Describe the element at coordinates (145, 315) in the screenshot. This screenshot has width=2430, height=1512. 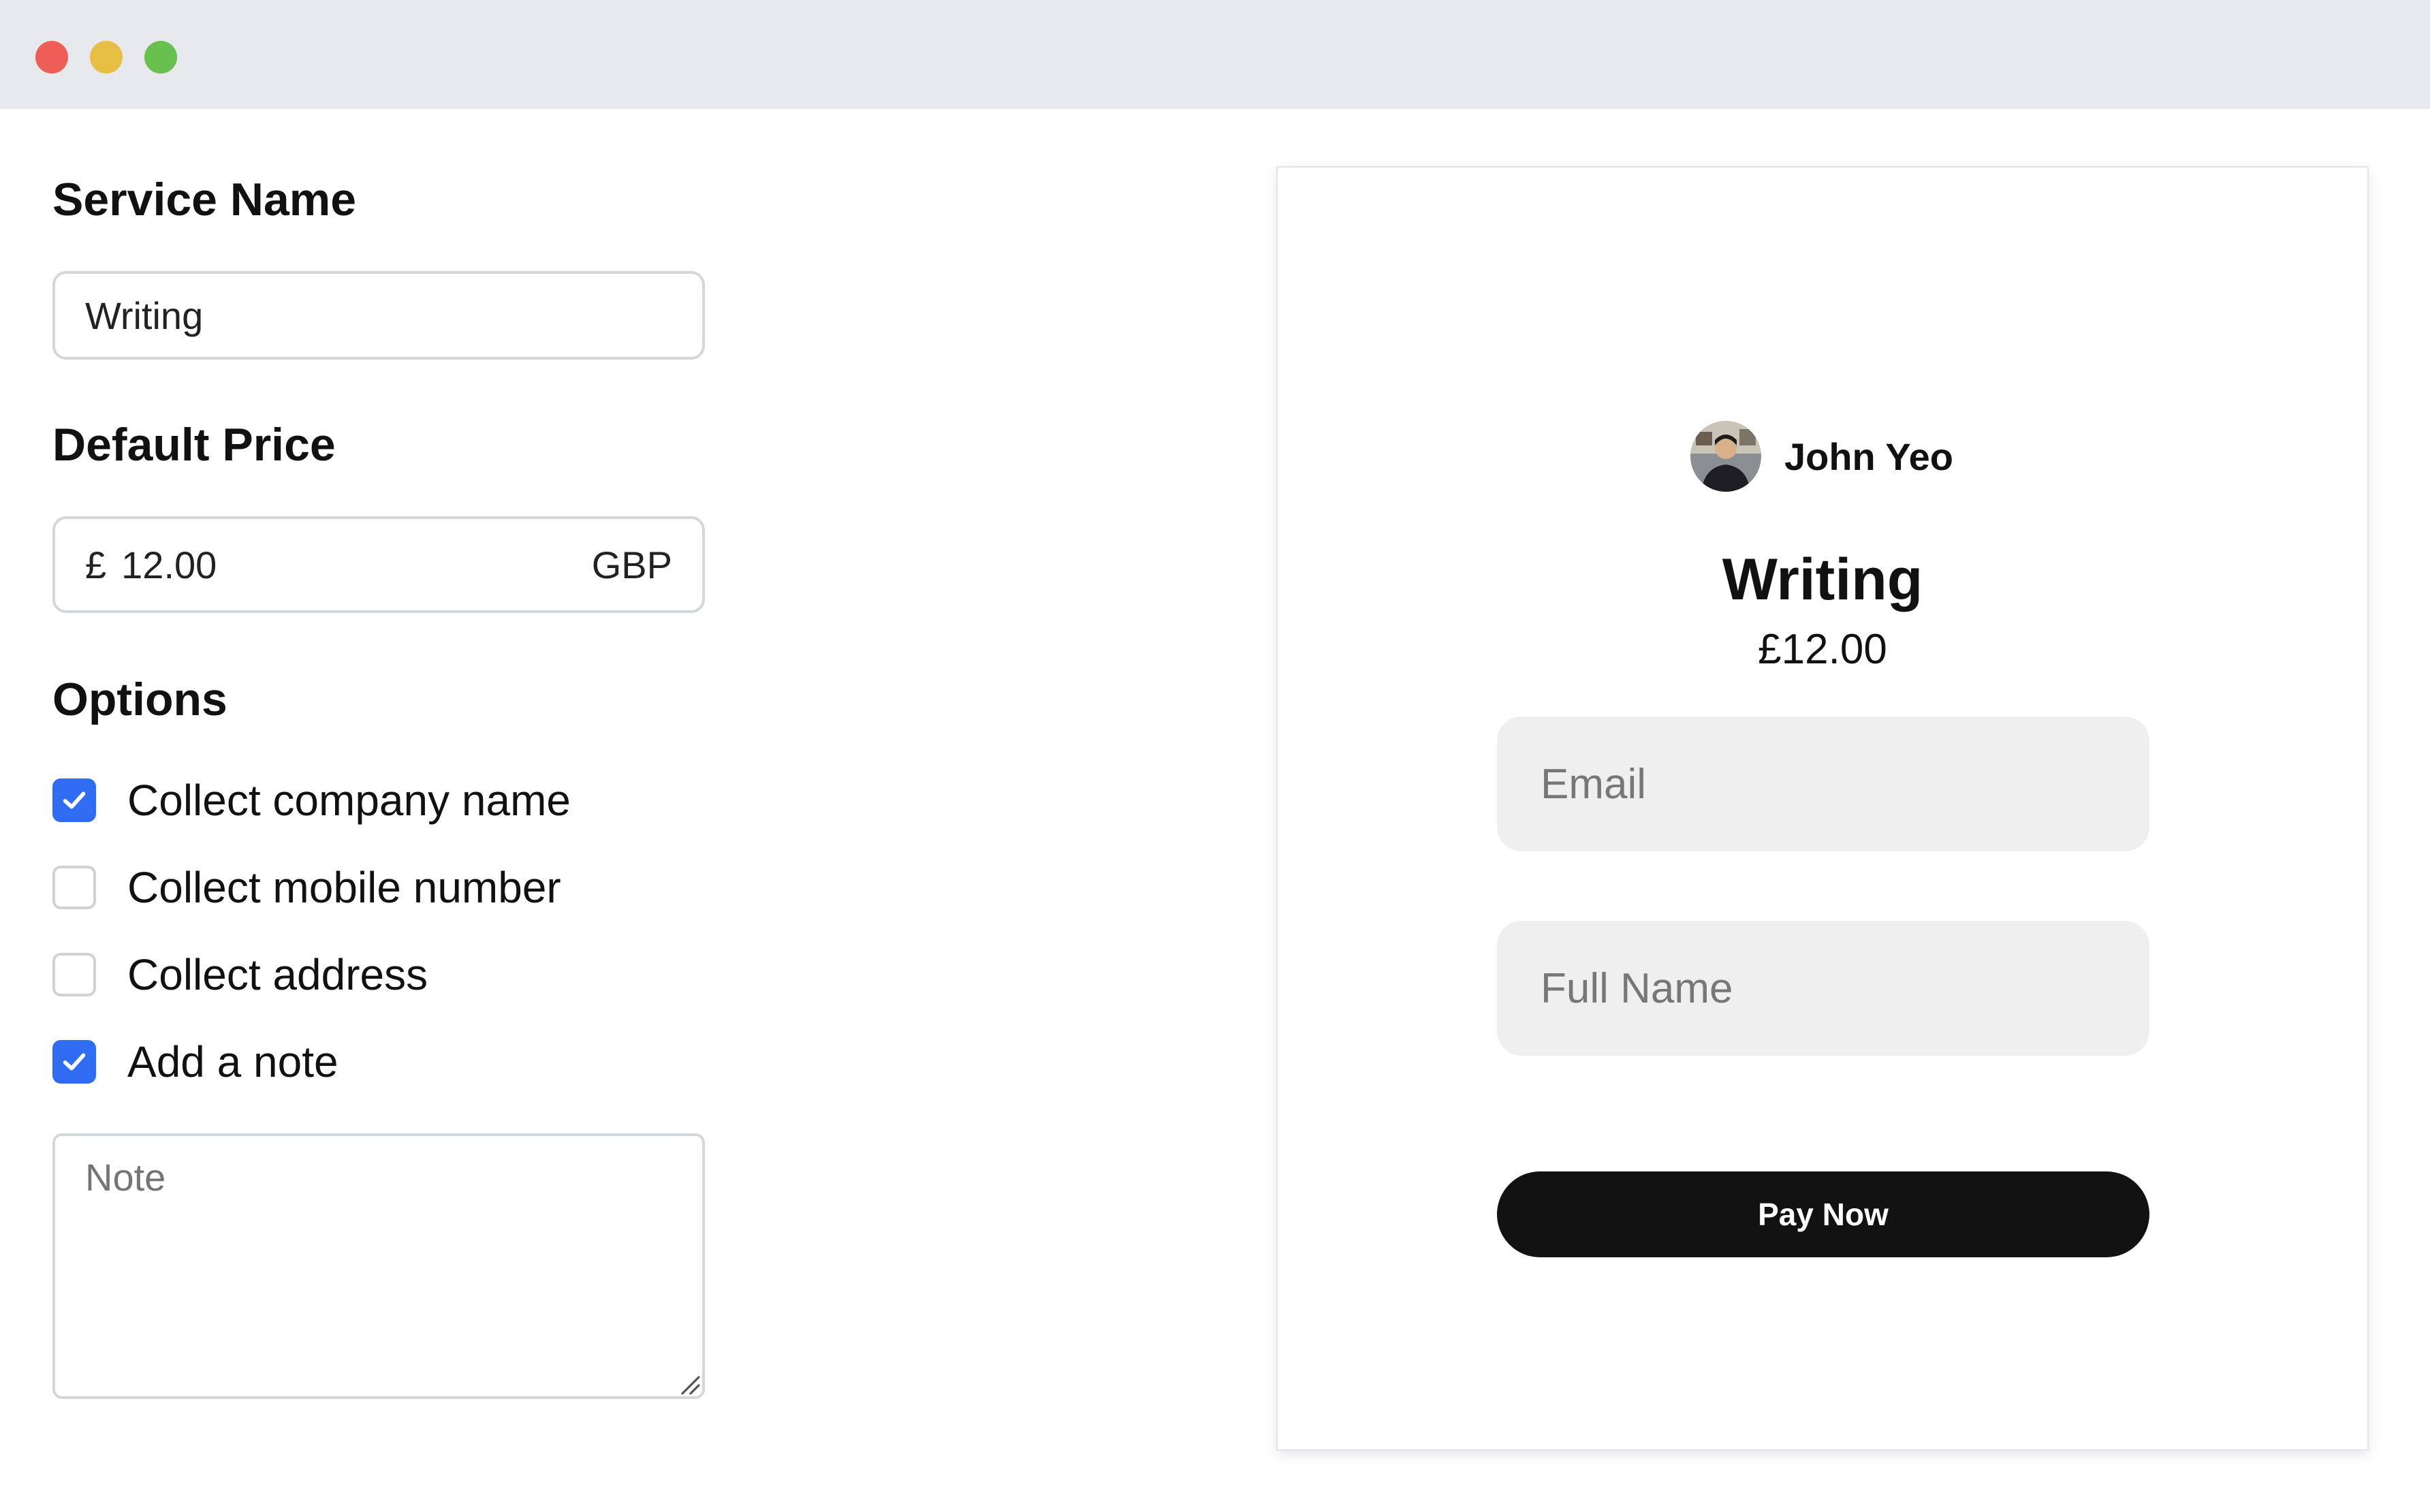
I see `service-name-value: Writing` at that location.